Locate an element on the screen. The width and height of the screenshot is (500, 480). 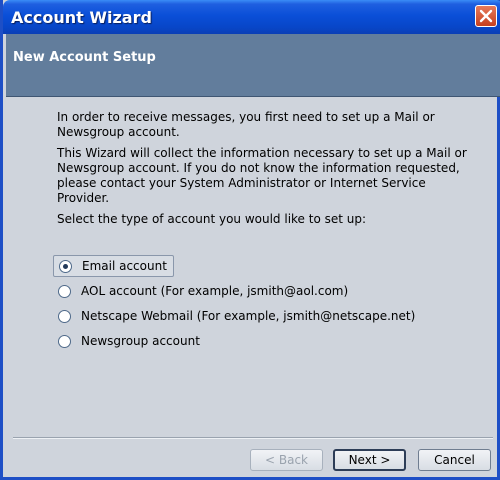
close-icon is located at coordinates (486, 16).